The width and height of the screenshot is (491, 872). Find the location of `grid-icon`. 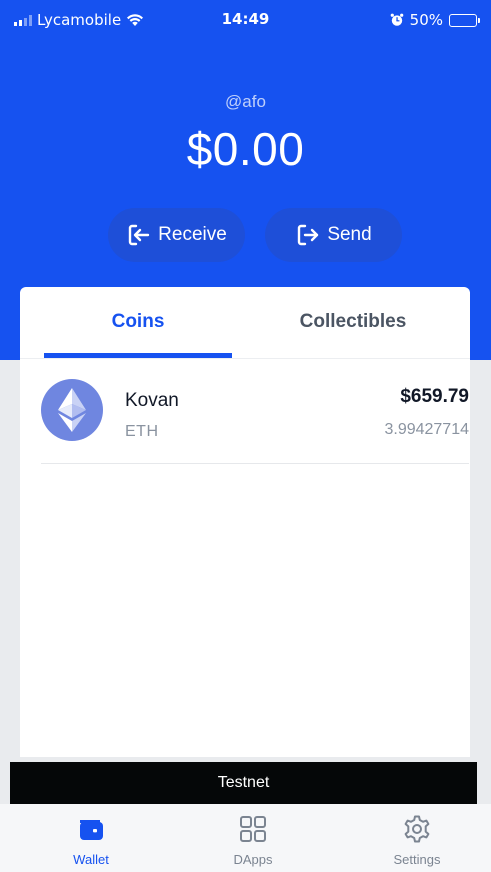

grid-icon is located at coordinates (253, 829).